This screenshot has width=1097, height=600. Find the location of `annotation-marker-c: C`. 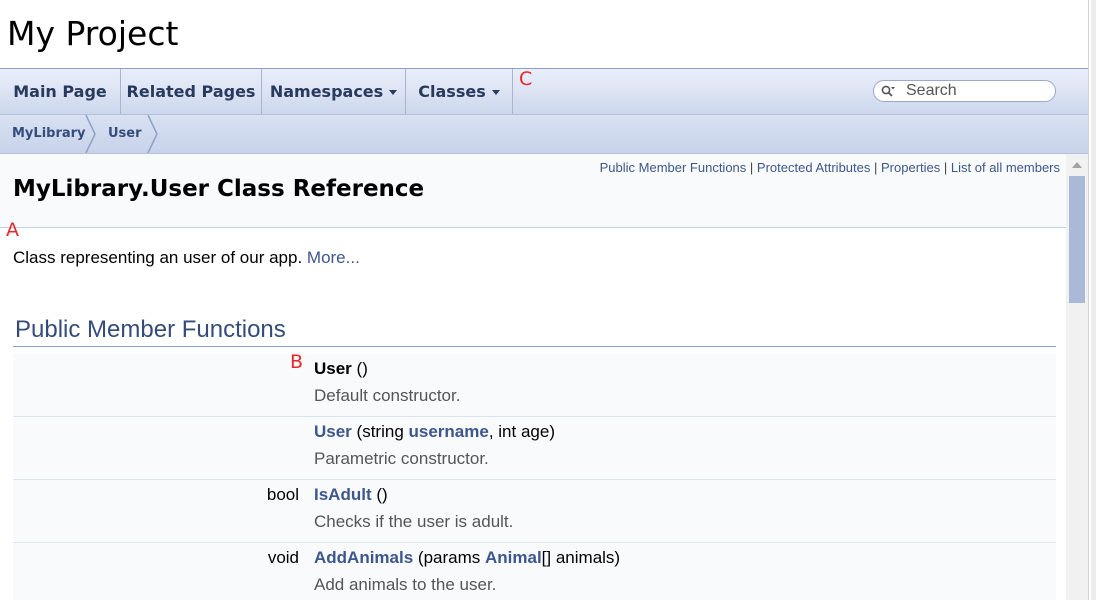

annotation-marker-c: C is located at coordinates (526, 79).